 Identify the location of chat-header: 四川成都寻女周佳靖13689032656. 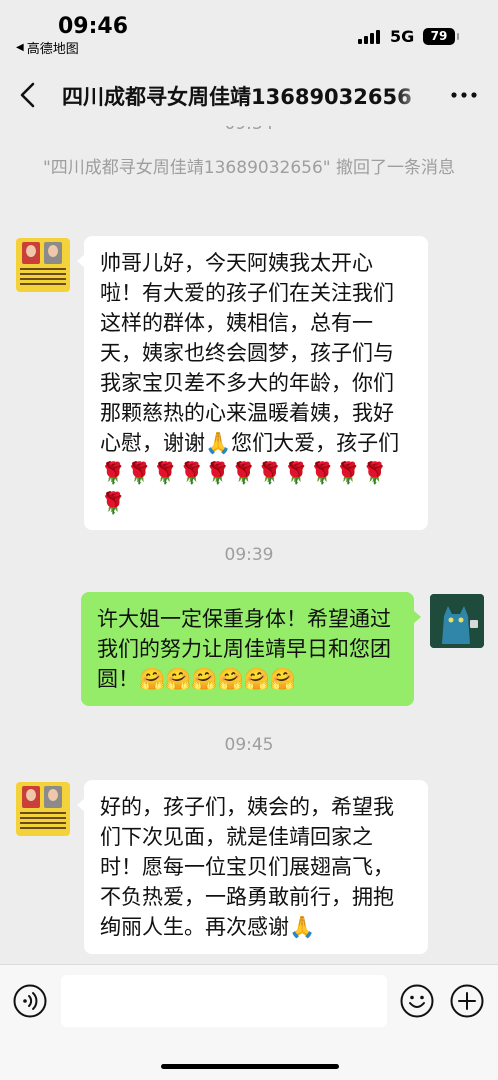
(249, 95).